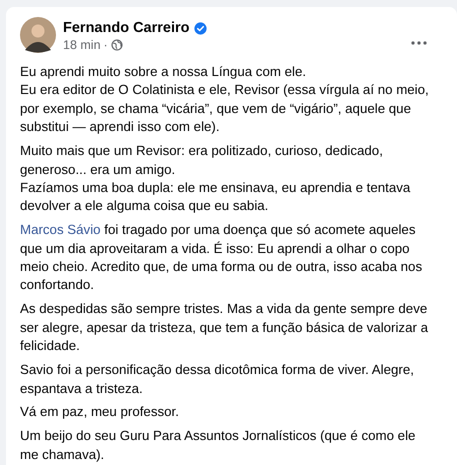  I want to click on post-text: Eu era editor de O Colatinista e ele, Revisor (essa vírgula aí no meio, por exemplo, se chama “vicária”, que vem de “vigário”, aquele que substitui — aprendi isso com ele)., so click(225, 108).